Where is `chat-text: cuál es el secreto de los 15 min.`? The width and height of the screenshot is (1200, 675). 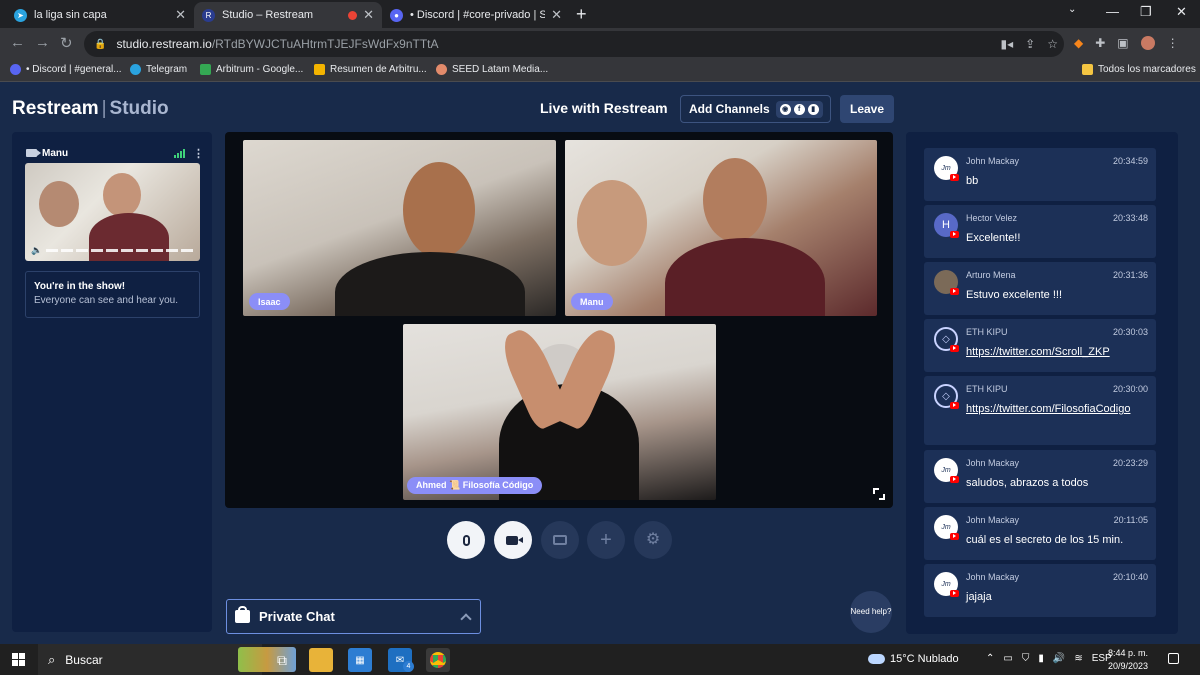
chat-text: cuál es el secreto de los 15 min. is located at coordinates (1045, 540).